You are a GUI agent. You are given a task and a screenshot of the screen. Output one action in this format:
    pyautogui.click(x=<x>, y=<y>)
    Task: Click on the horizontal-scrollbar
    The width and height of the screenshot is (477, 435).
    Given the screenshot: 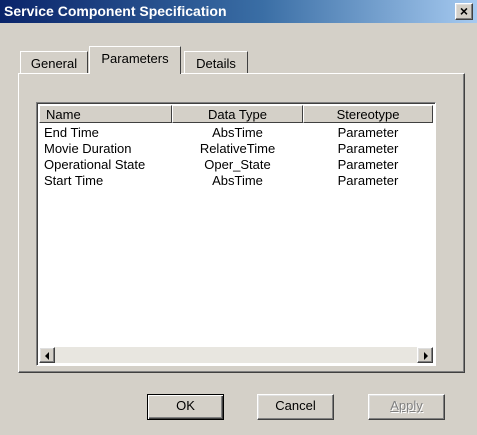 What is the action you would take?
    pyautogui.click(x=236, y=355)
    